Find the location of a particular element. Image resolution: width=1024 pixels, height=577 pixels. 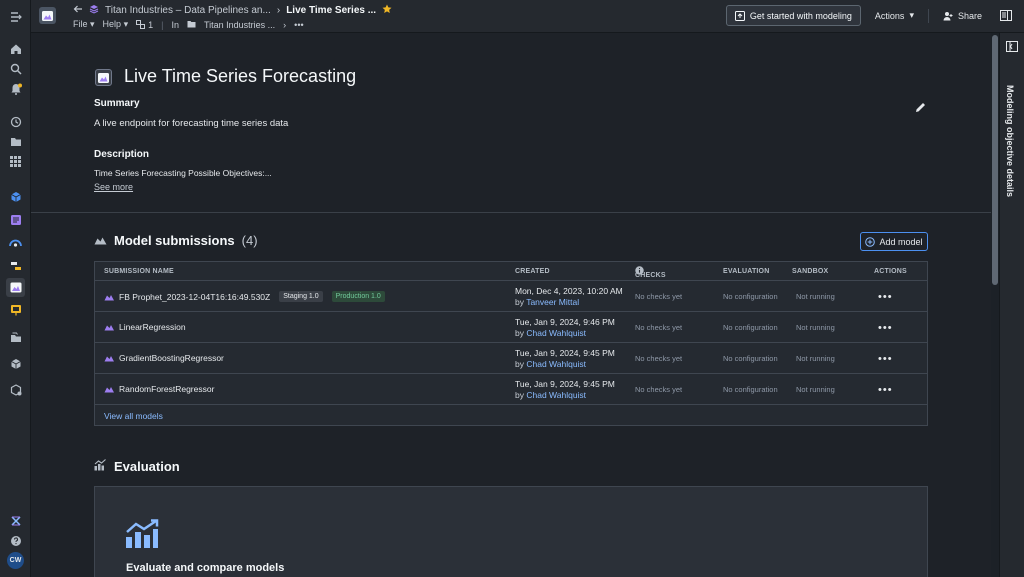

created-date: Mon, Dec 4, 2023, 10:20 AM is located at coordinates (569, 291).